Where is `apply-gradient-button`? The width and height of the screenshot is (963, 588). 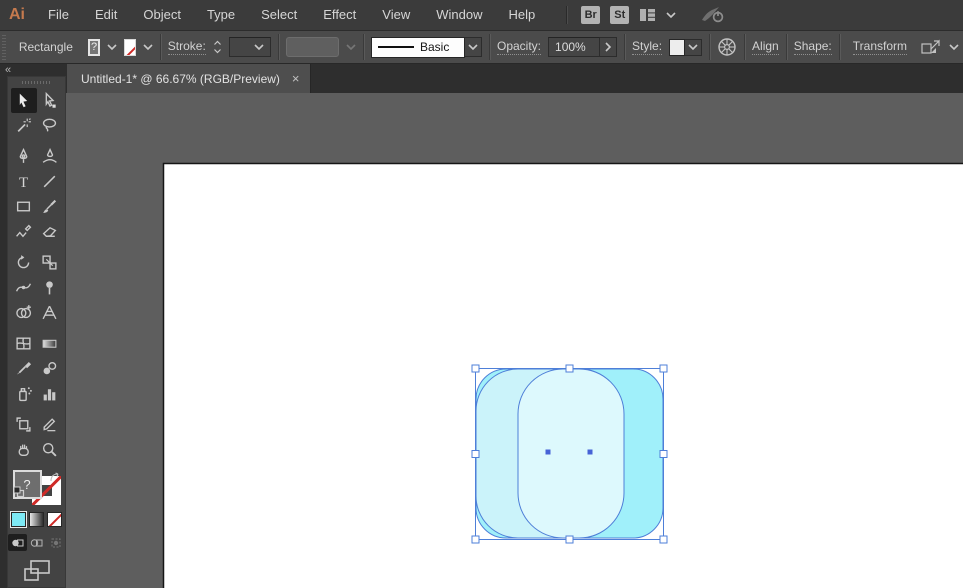
apply-gradient-button is located at coordinates (36, 519).